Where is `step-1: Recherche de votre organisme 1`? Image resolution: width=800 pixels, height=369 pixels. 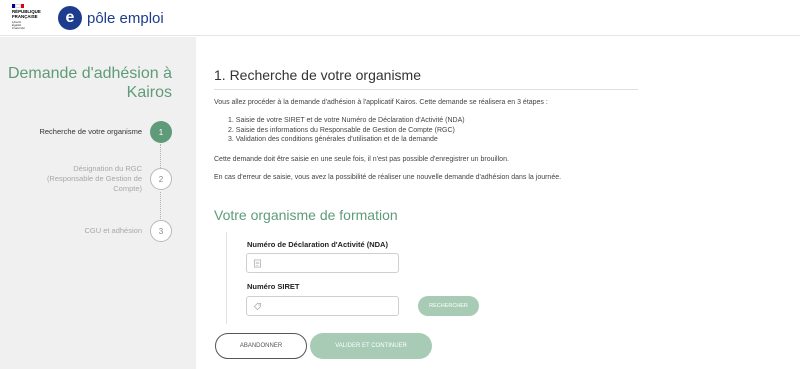 step-1: Recherche de votre organisme 1 is located at coordinates (105, 132).